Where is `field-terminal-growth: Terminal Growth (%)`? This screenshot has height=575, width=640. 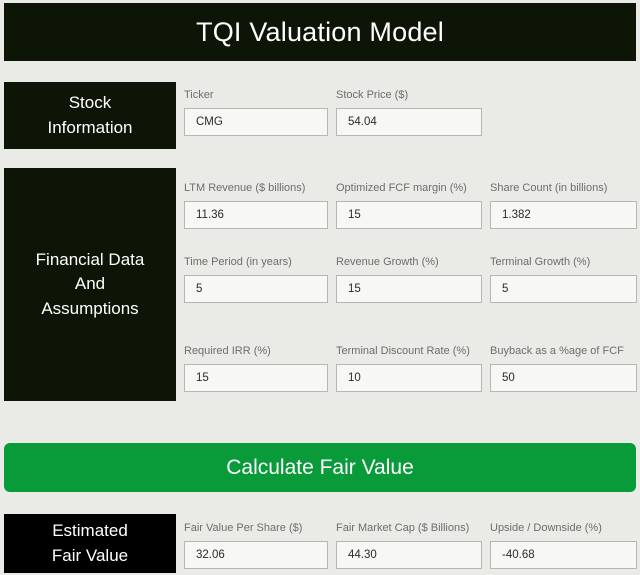 field-terminal-growth: Terminal Growth (%) is located at coordinates (563, 279).